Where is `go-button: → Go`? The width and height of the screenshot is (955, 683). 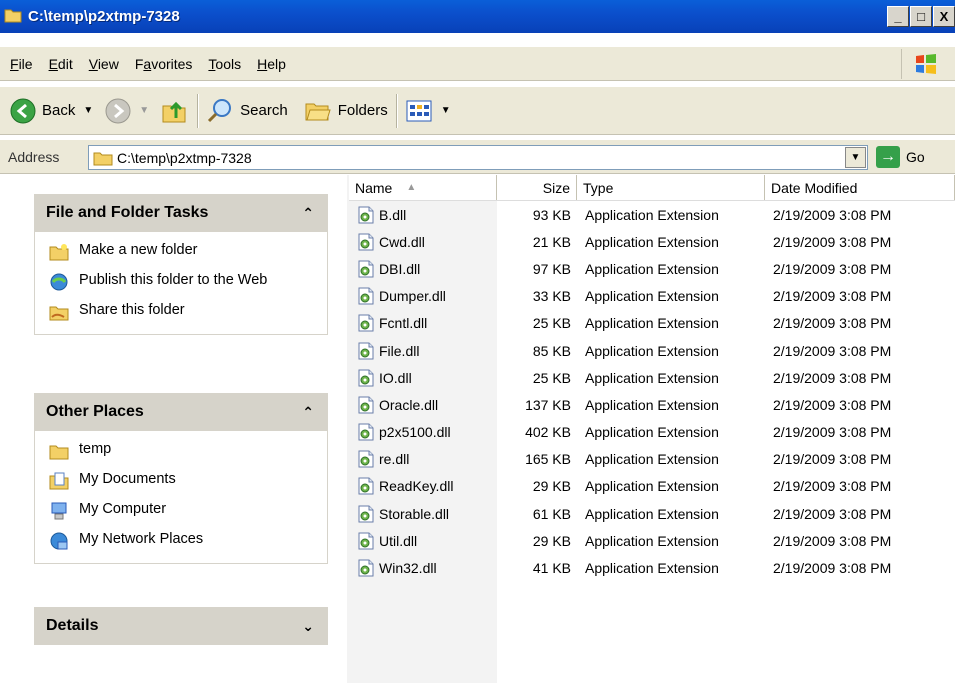
go-button: → Go is located at coordinates (900, 157).